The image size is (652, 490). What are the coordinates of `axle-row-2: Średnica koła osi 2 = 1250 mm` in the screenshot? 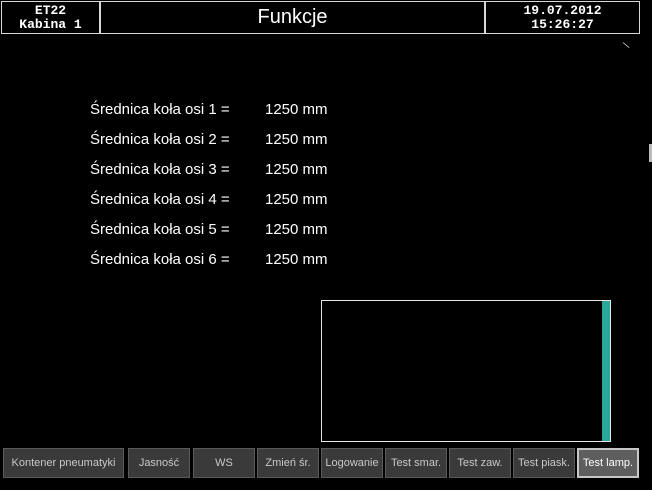 It's located at (209, 139).